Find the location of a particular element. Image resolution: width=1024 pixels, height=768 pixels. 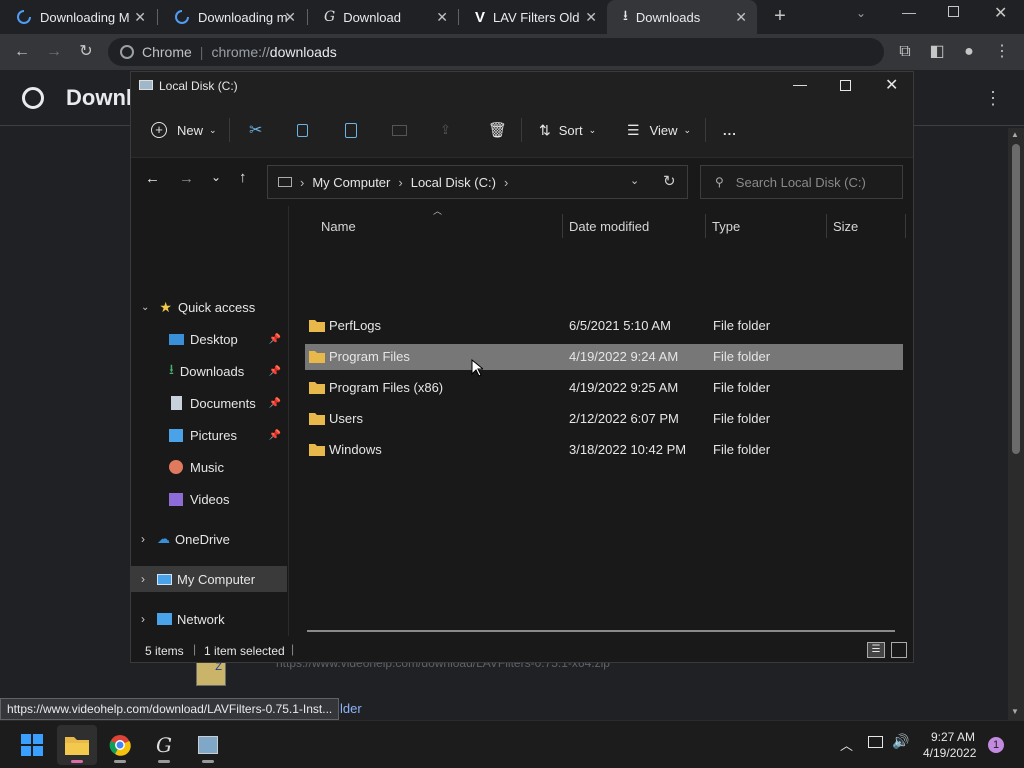

table-row: Windows 3/18/2022 10:42 PM File folder is located at coordinates (604, 450).